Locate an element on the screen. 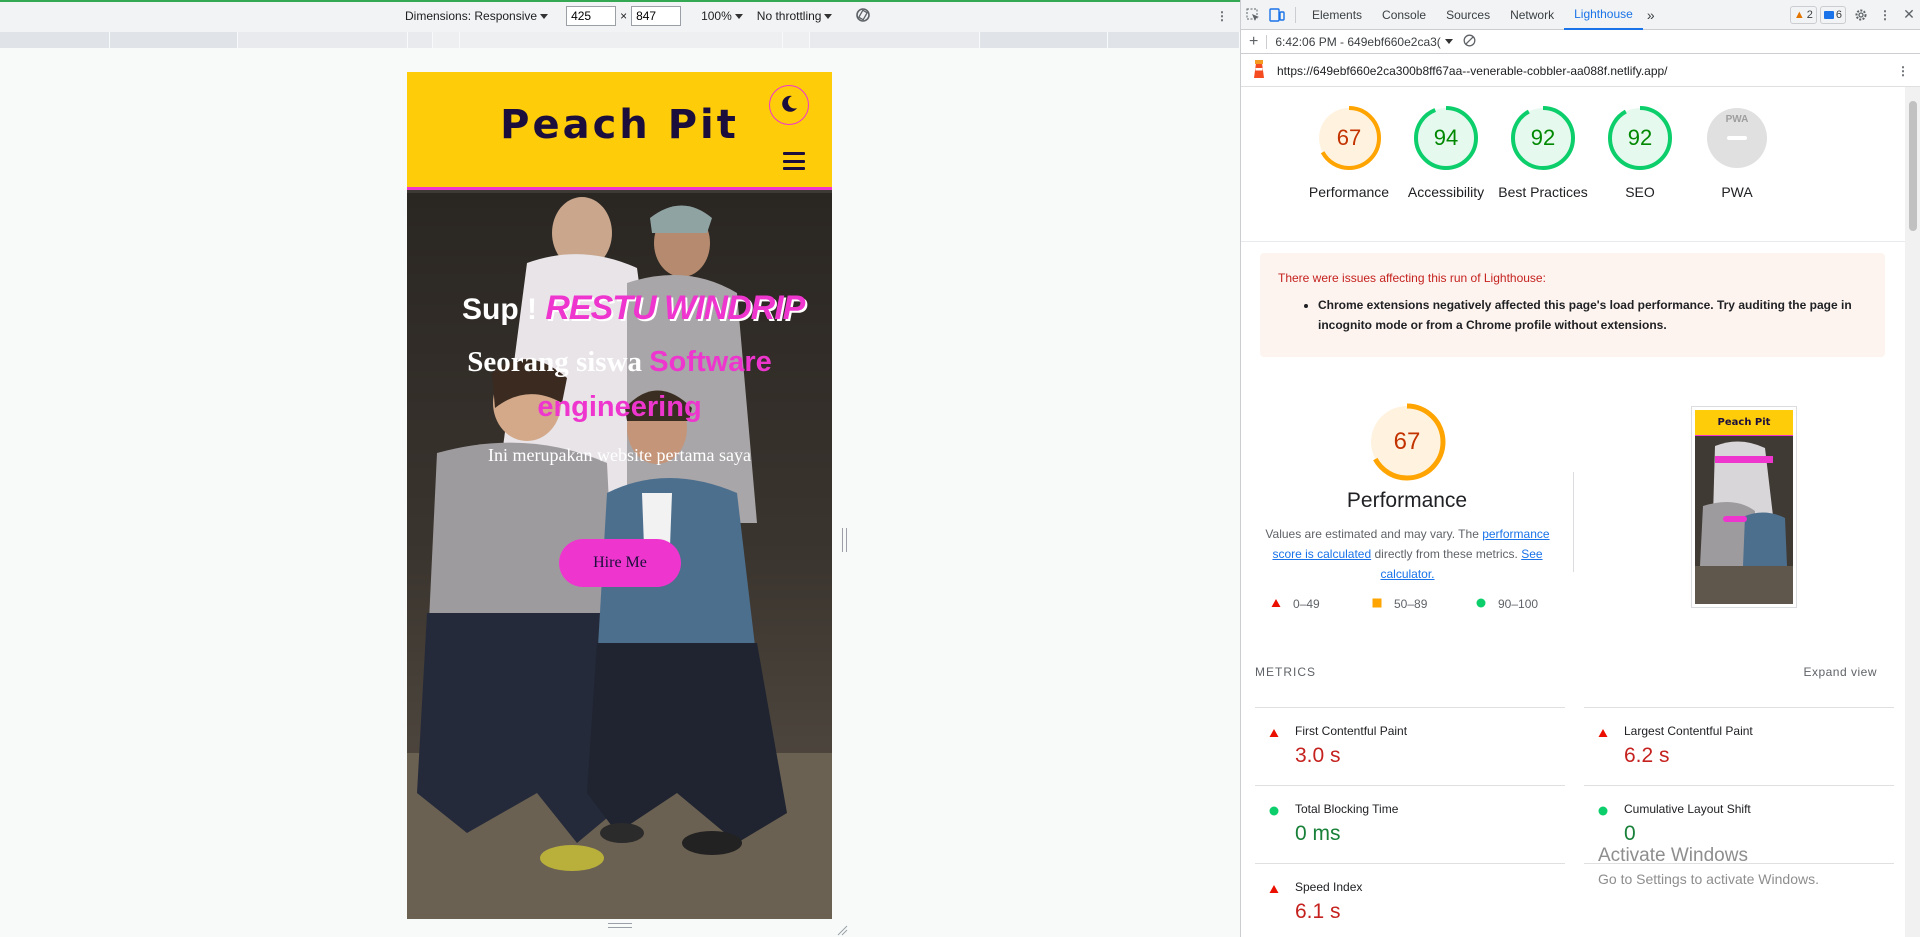 This screenshot has height=937, width=1920. tab-network: Network is located at coordinates (1532, 15).